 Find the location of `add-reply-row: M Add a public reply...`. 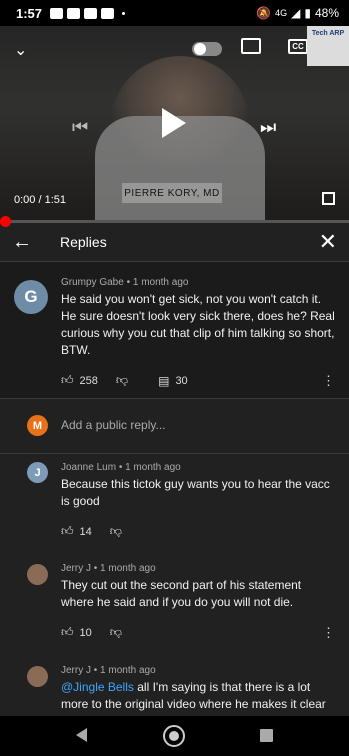

add-reply-row: M Add a public reply... is located at coordinates (174, 426).